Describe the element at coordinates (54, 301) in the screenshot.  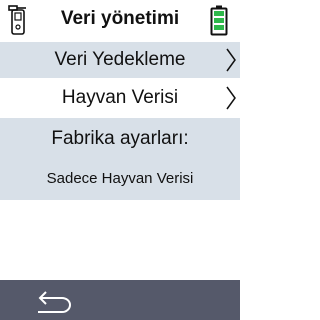
I see `back-arrow-icon` at that location.